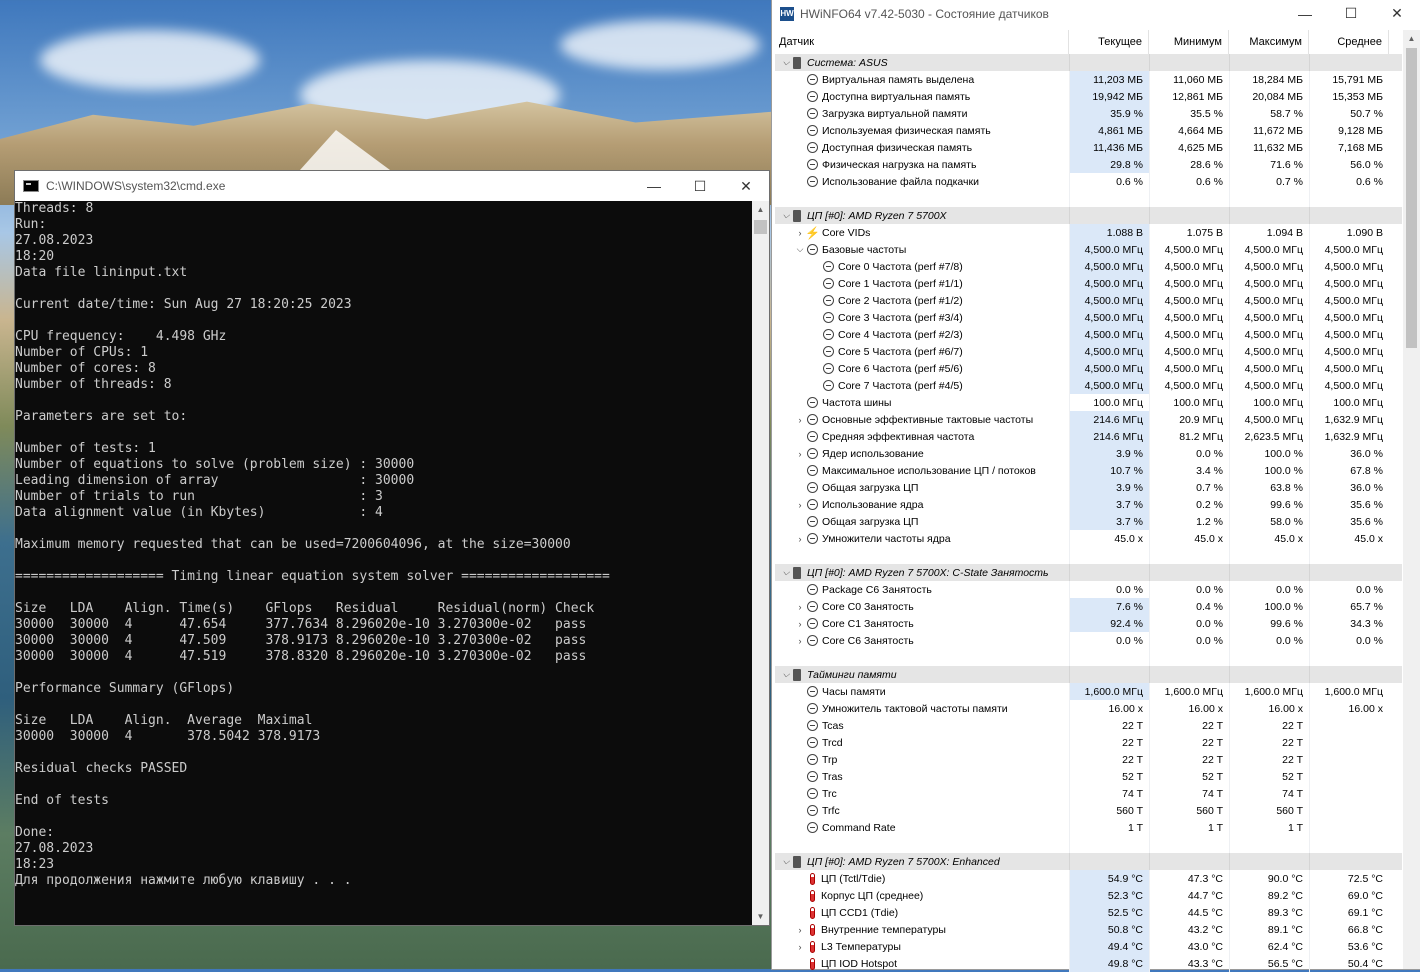 This screenshot has height=972, width=1420. What do you see at coordinates (1088, 793) in the screenshot?
I see `sensor-row: Trc 74 T 74 T 74 T` at bounding box center [1088, 793].